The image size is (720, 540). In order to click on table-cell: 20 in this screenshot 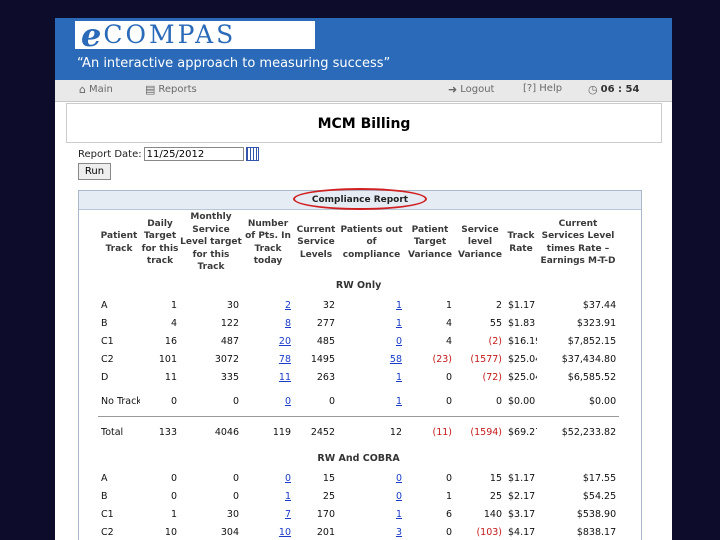, I will do `click(268, 341)`.